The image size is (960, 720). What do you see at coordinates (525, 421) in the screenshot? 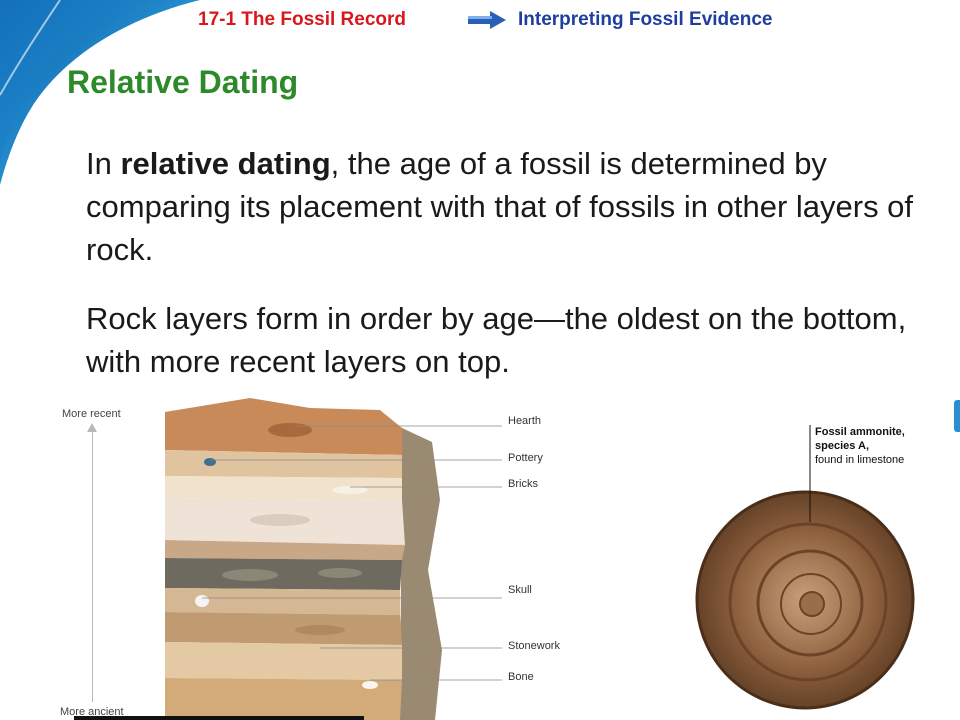
I see `label-hearth: Hearth` at bounding box center [525, 421].